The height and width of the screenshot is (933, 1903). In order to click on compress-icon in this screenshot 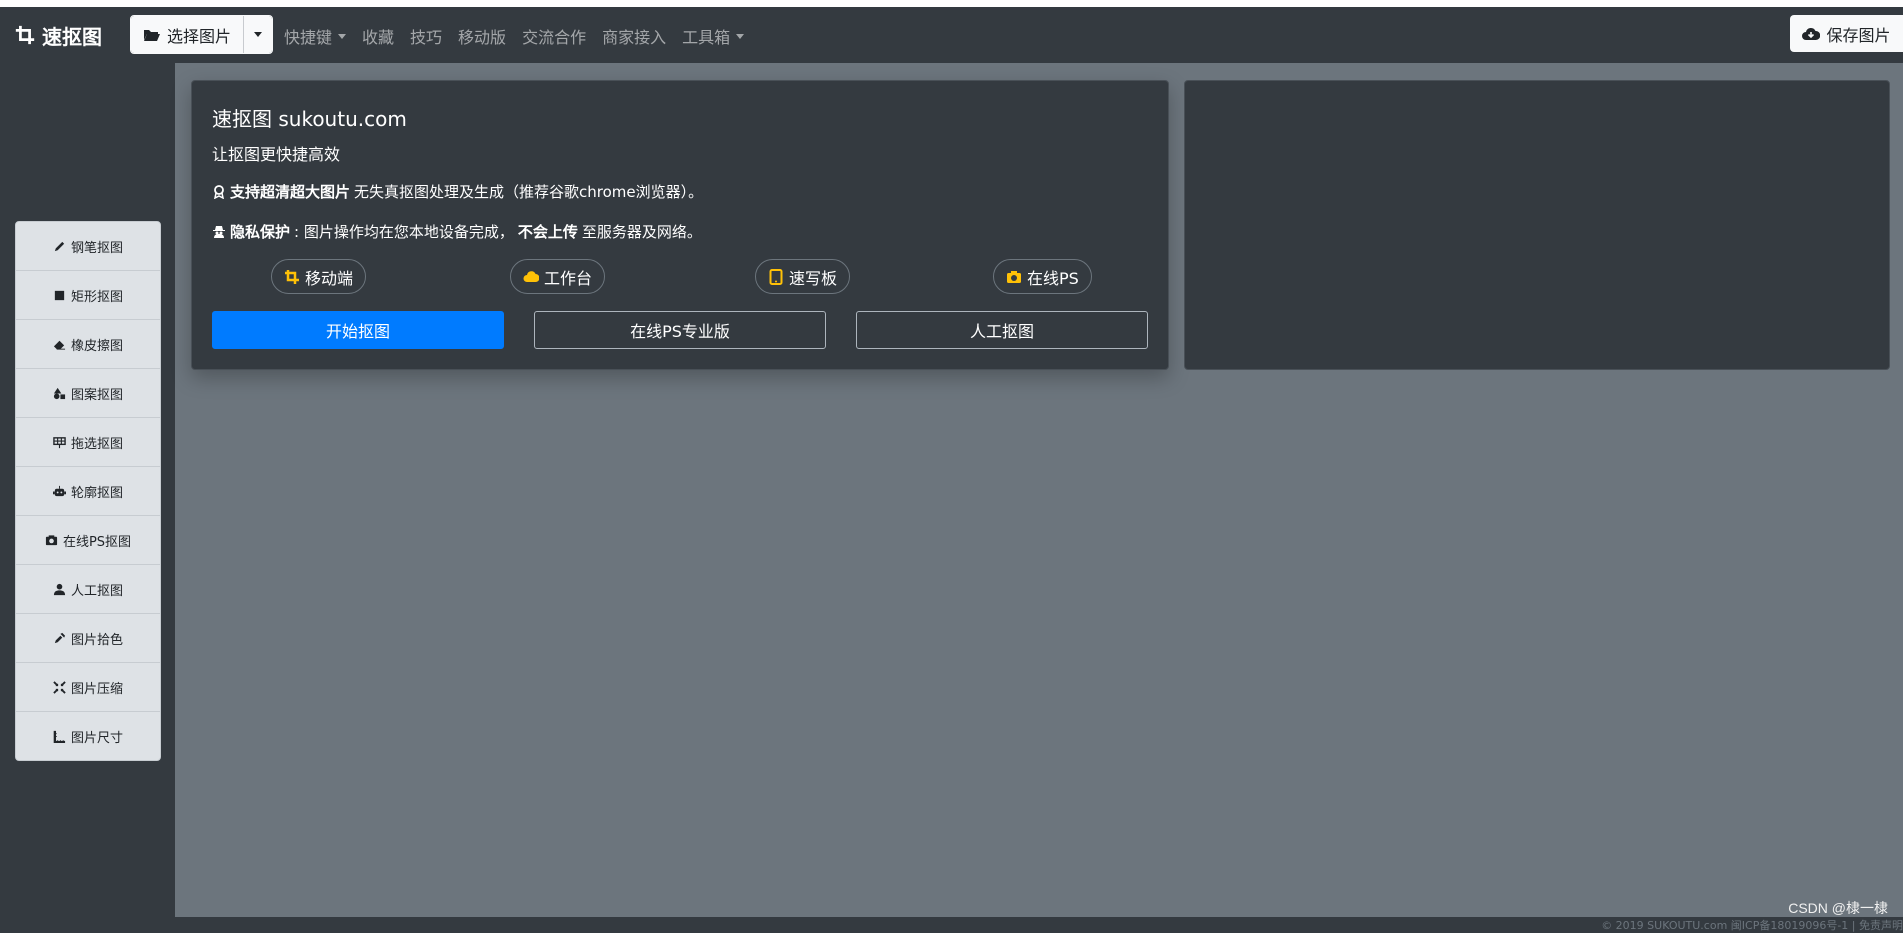, I will do `click(59, 687)`.